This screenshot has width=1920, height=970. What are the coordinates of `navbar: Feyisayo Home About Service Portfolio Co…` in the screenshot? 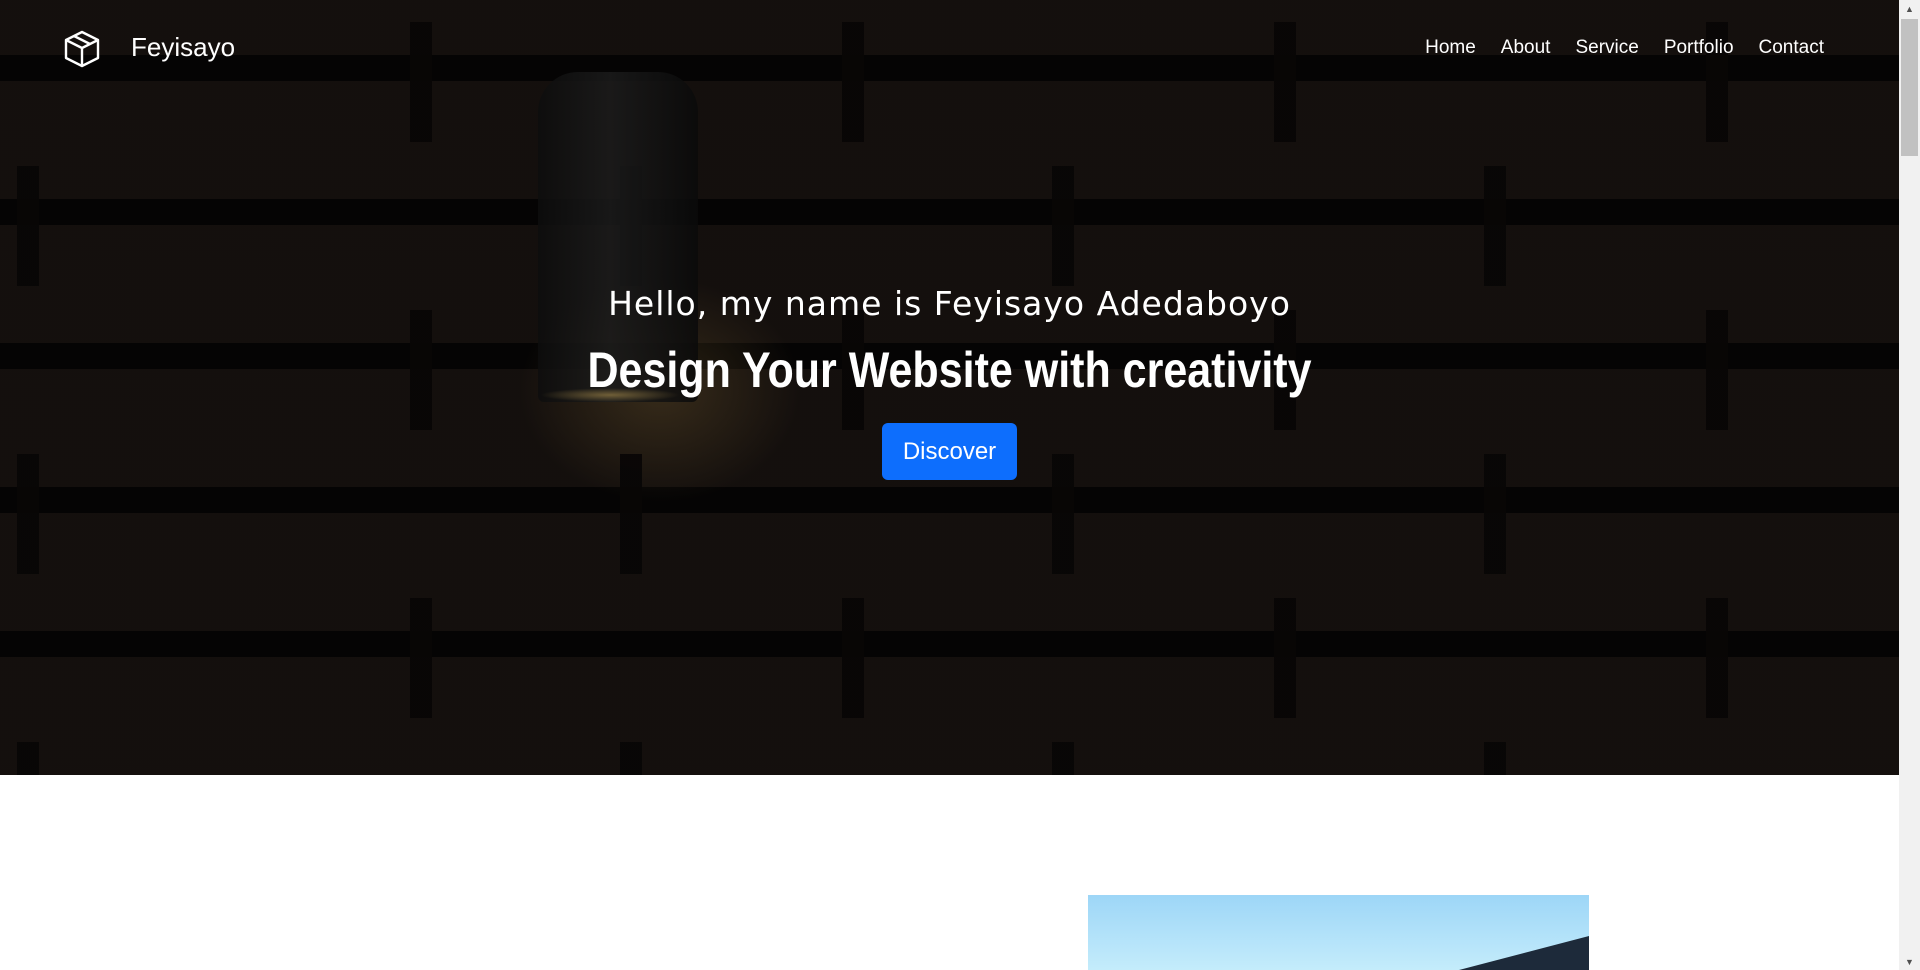 It's located at (949, 47).